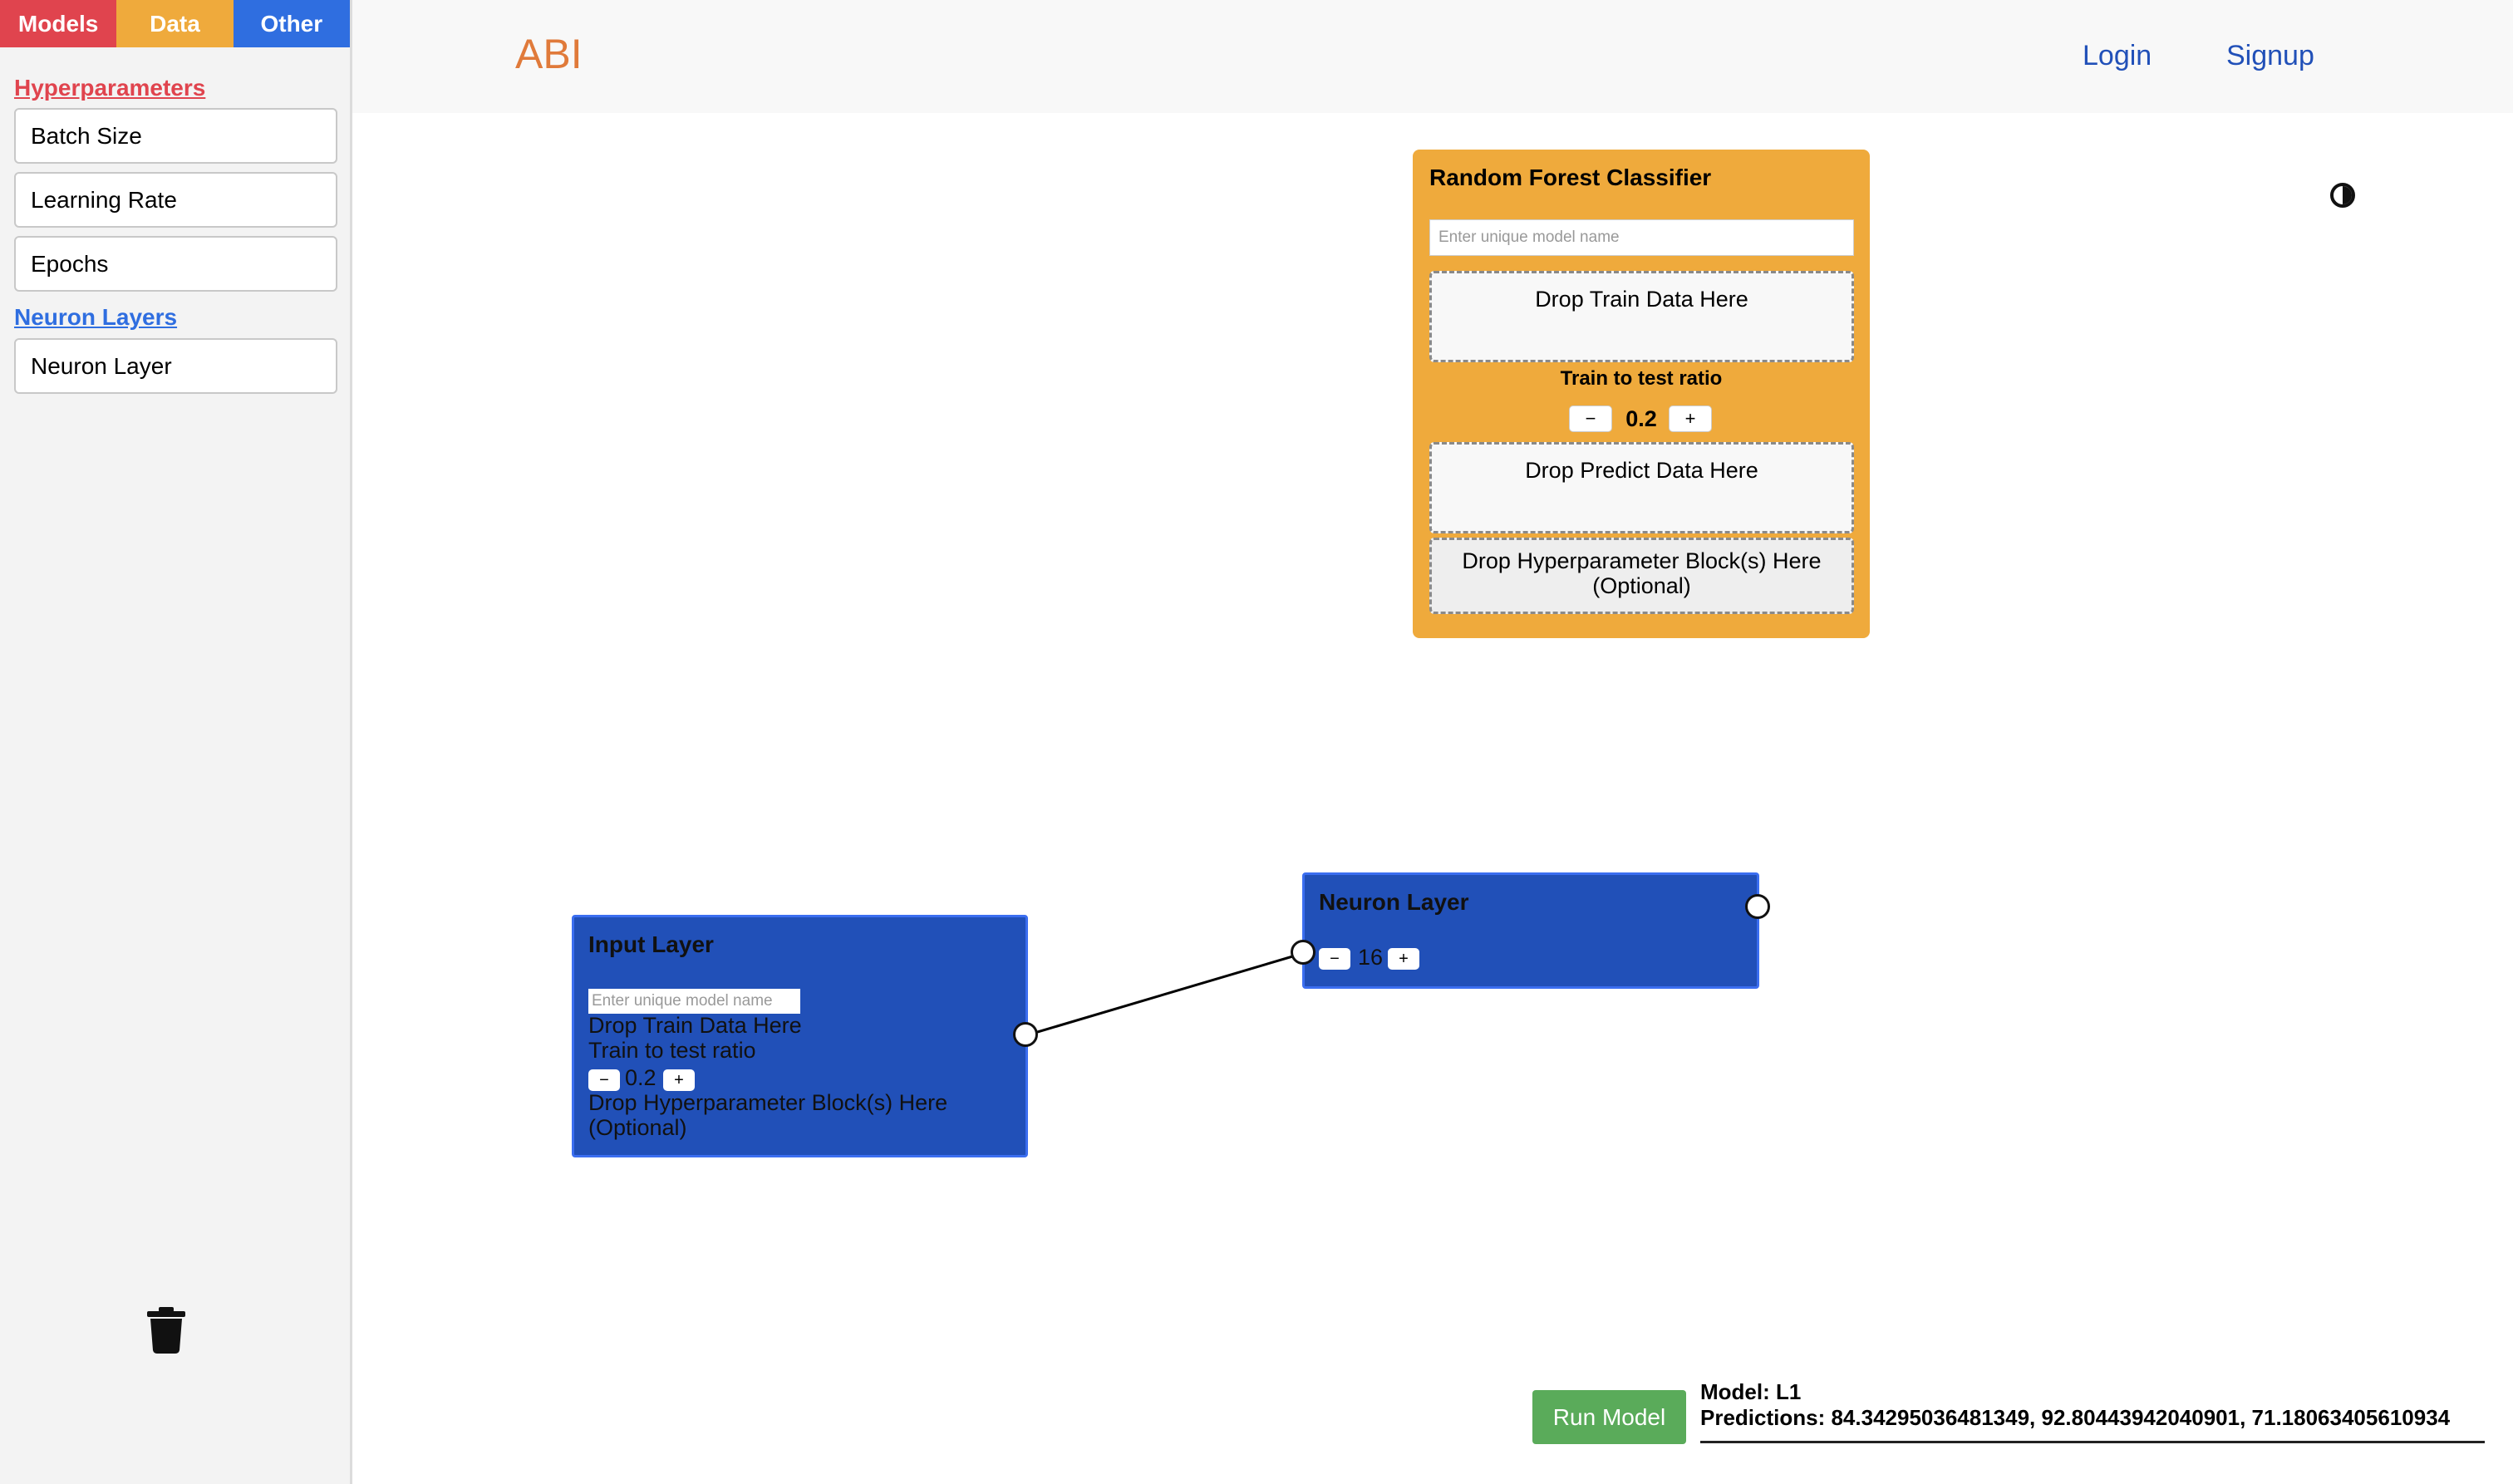 The height and width of the screenshot is (1484, 2513). I want to click on input-layer-ratio-value: 0.2, so click(641, 1077).